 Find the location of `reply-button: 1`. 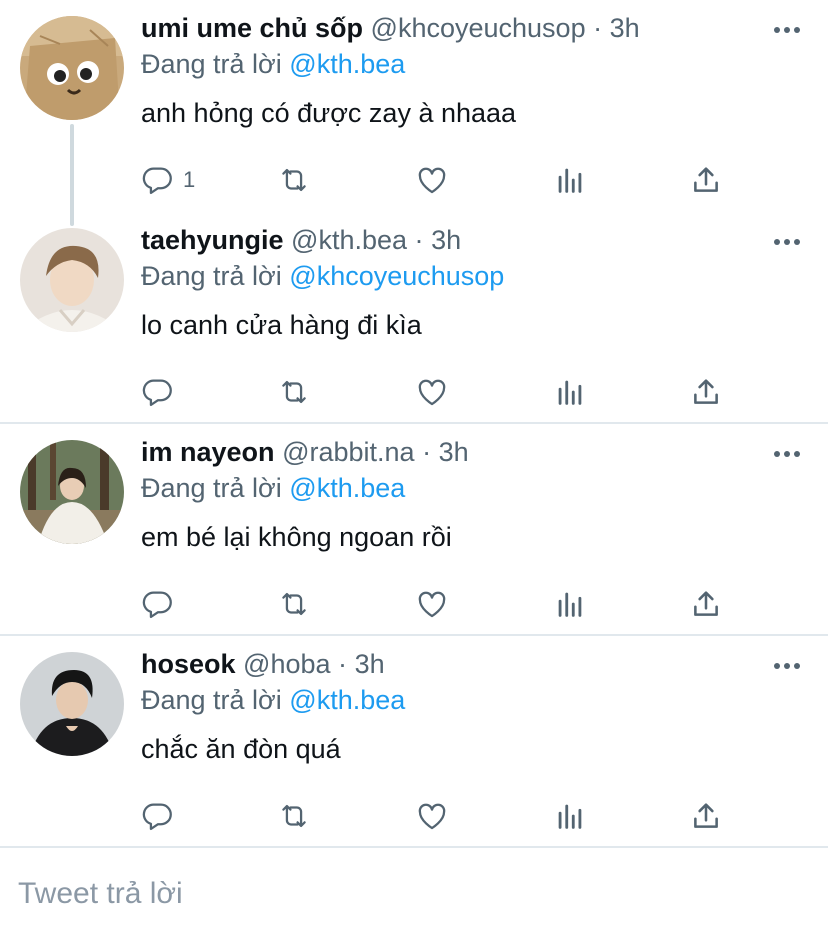

reply-button: 1 is located at coordinates (168, 180).